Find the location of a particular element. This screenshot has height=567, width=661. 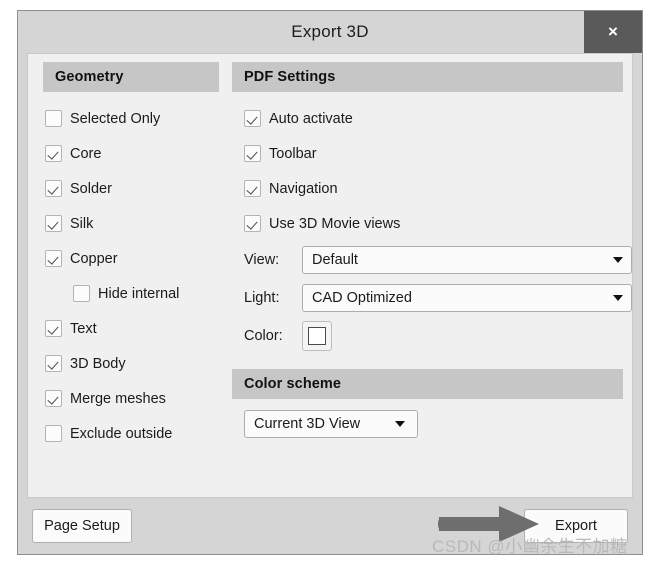

checkbox-label: Core is located at coordinates (86, 153).